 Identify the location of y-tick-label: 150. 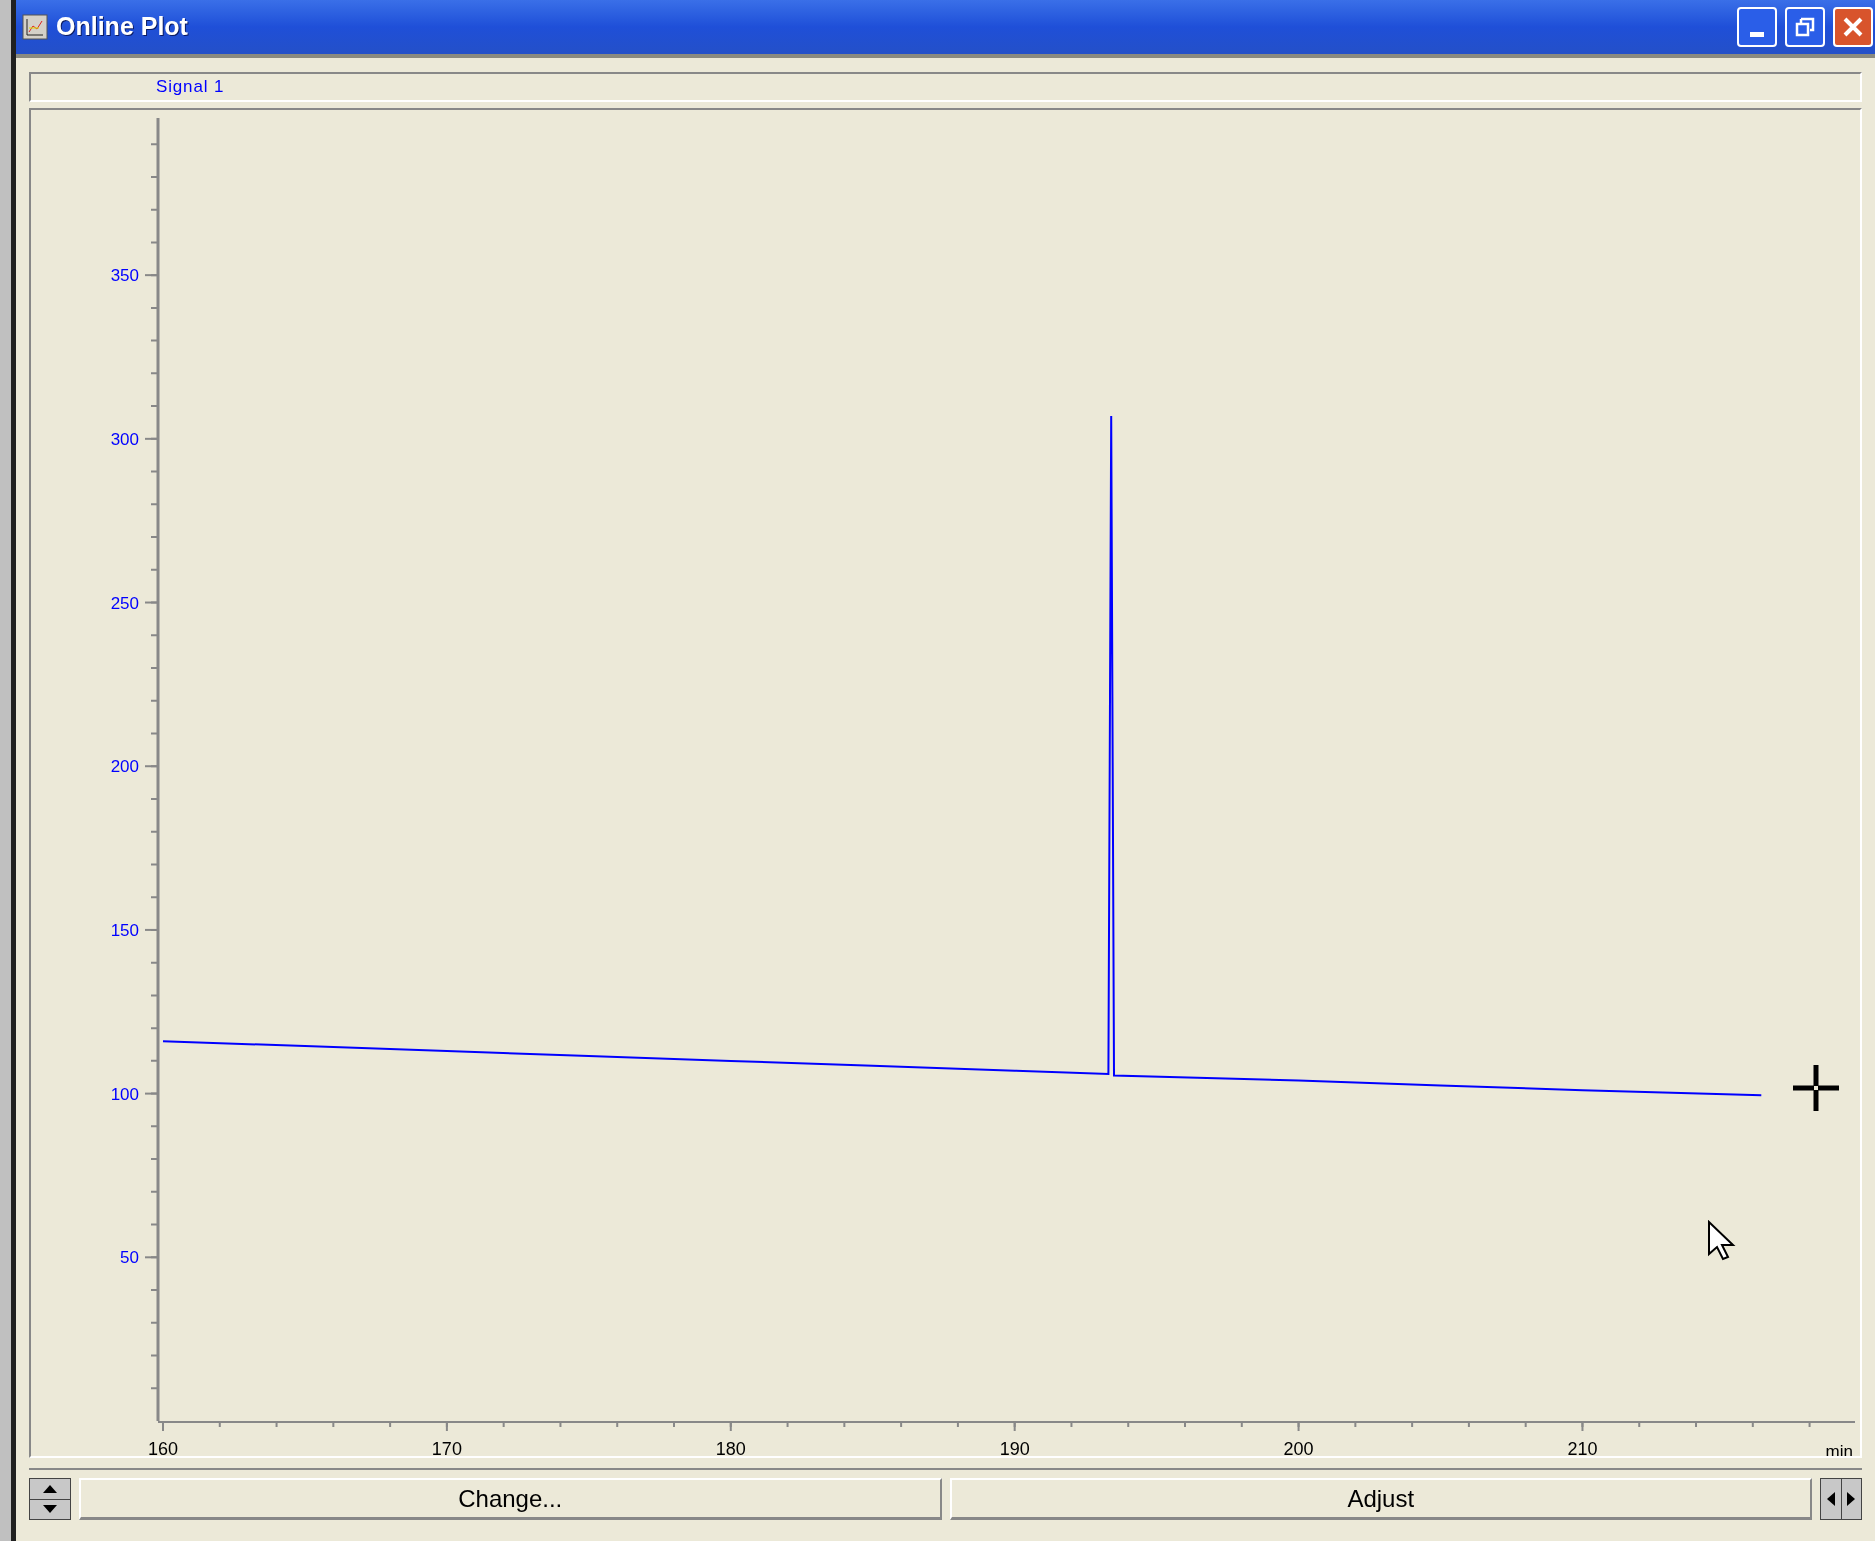
(124, 930).